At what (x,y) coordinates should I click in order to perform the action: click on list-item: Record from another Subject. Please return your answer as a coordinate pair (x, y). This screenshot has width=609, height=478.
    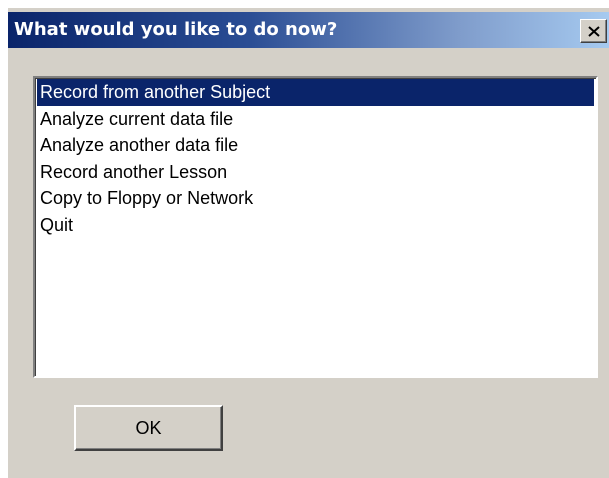
    Looking at the image, I should click on (315, 92).